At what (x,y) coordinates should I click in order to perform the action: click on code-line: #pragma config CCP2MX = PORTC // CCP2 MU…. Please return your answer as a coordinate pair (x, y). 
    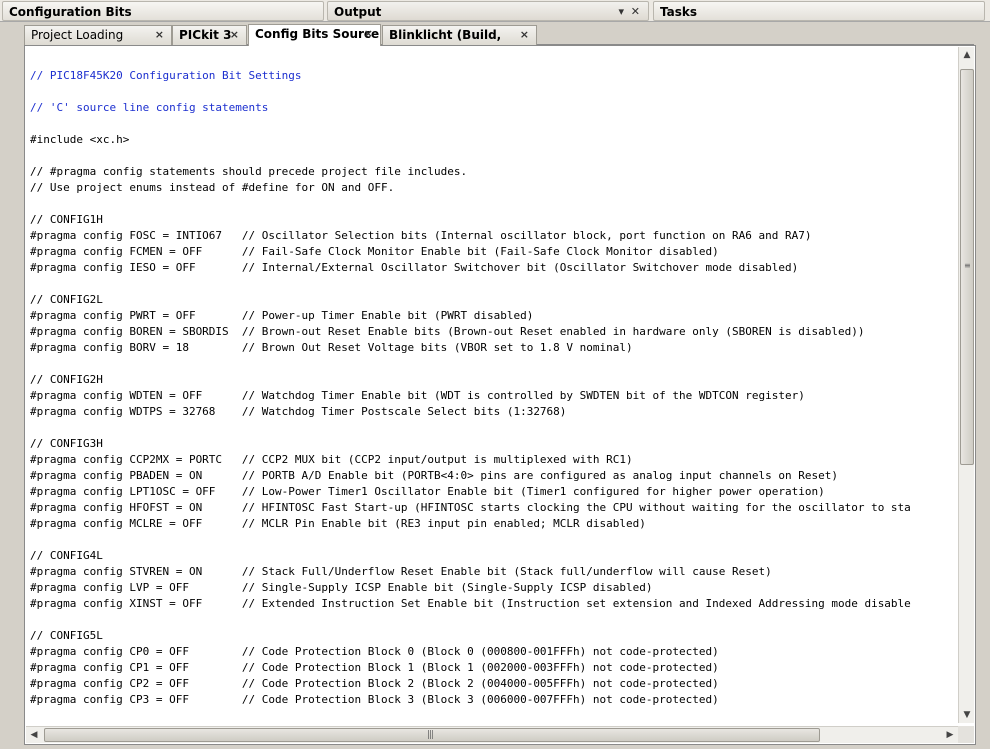
    Looking at the image, I should click on (331, 459).